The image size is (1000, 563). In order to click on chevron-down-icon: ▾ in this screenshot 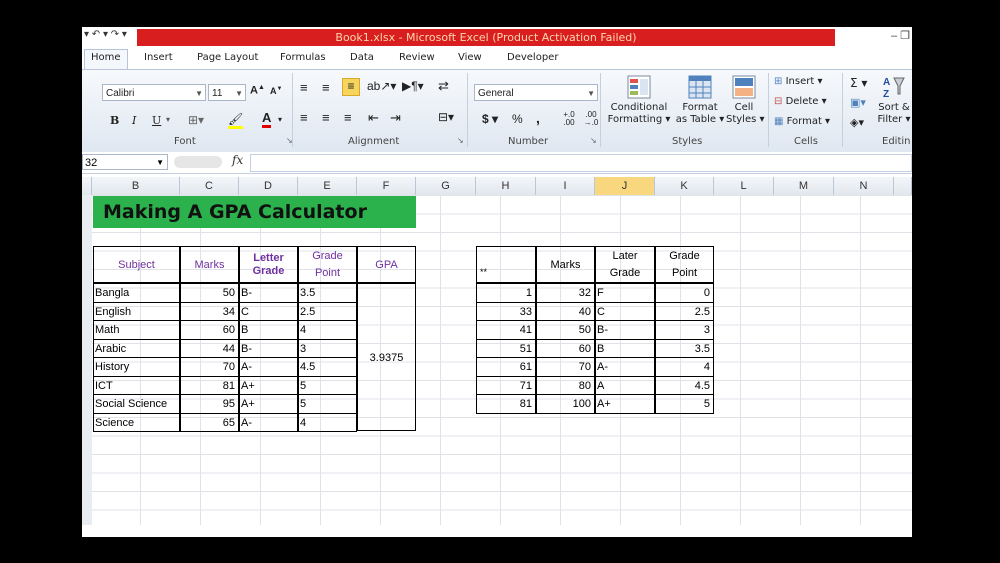, I will do `click(280, 119)`.